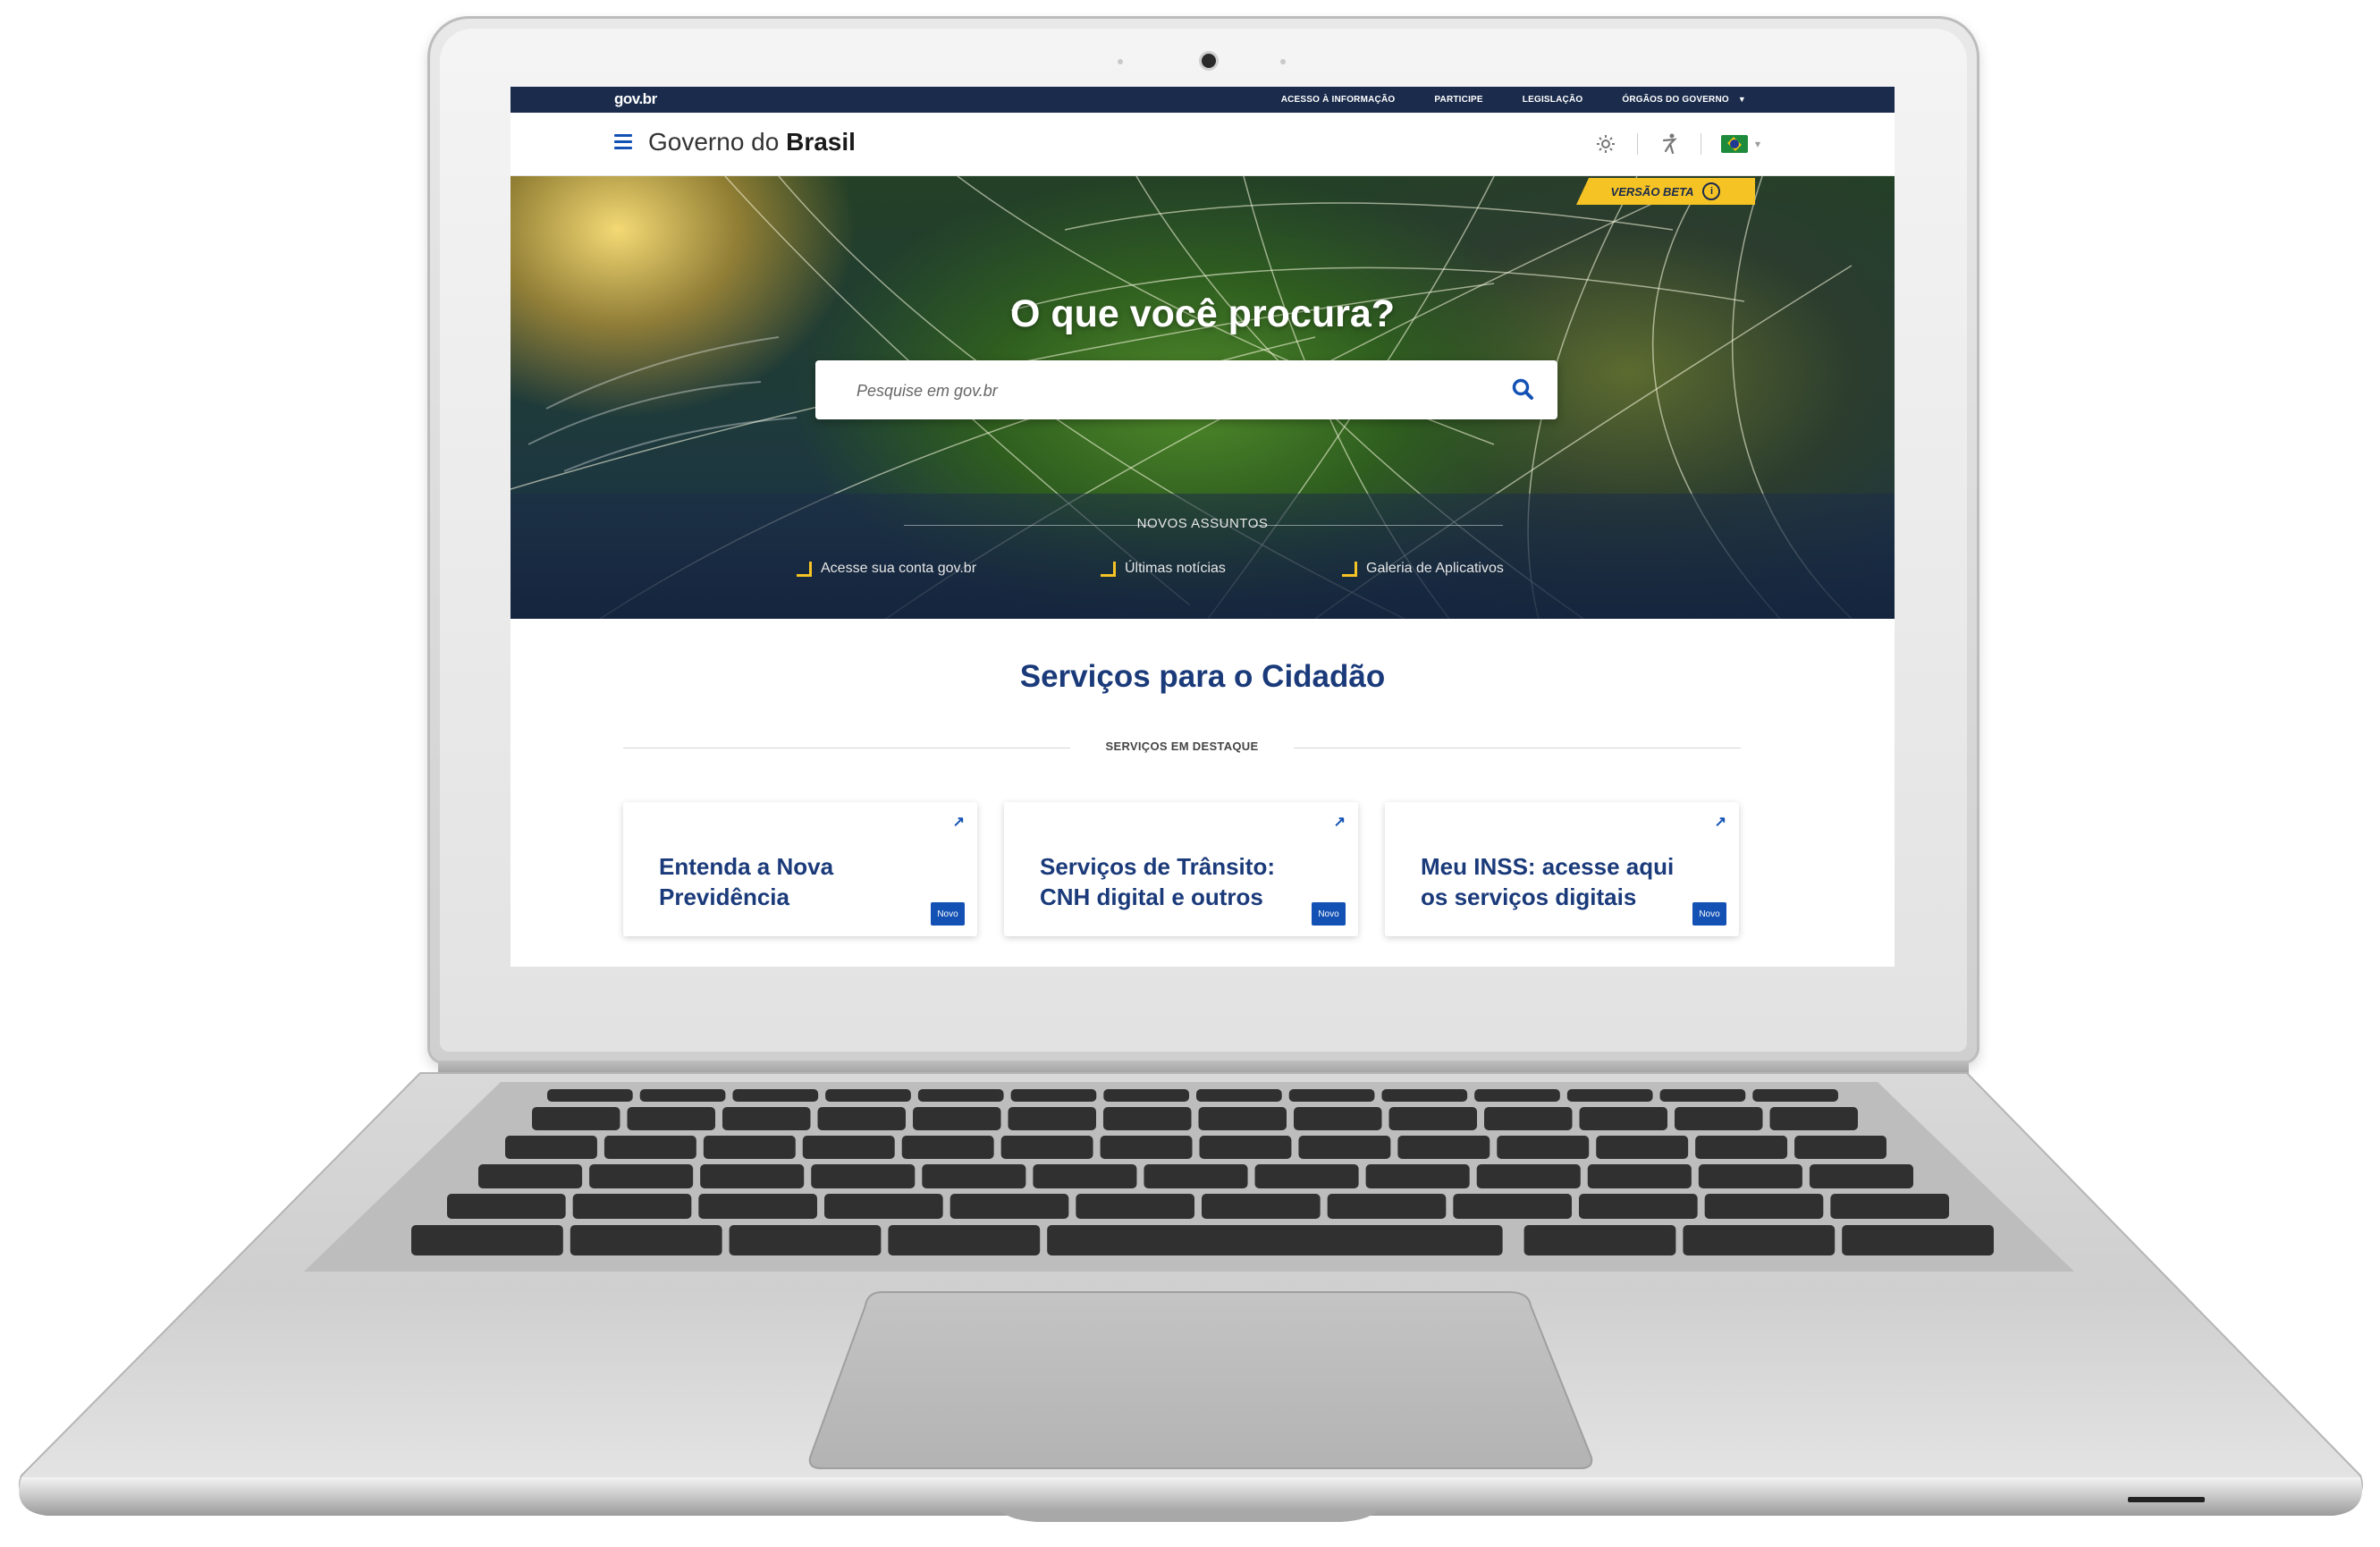  Describe the element at coordinates (1203, 523) in the screenshot. I see `novos-assuntos-label: NOVOS ASSUNTOS` at that location.